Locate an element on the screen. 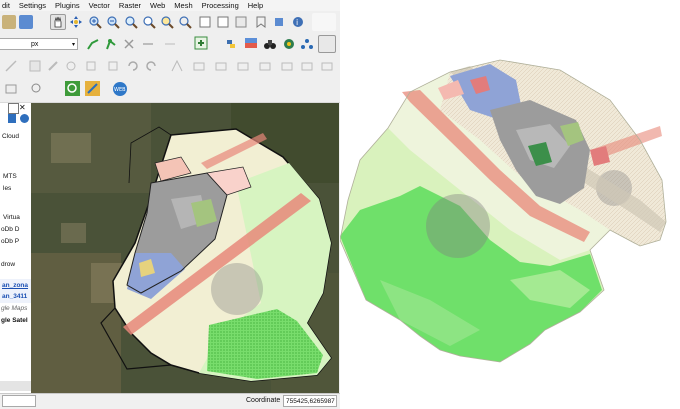 The image size is (680, 409). layer-item: MTS is located at coordinates (10, 176).